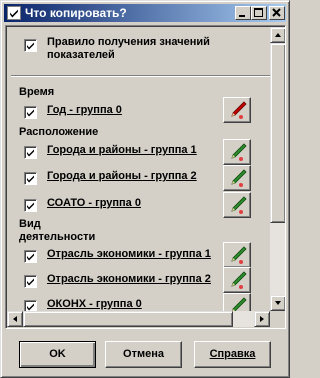  I want to click on close-icon, so click(276, 12).